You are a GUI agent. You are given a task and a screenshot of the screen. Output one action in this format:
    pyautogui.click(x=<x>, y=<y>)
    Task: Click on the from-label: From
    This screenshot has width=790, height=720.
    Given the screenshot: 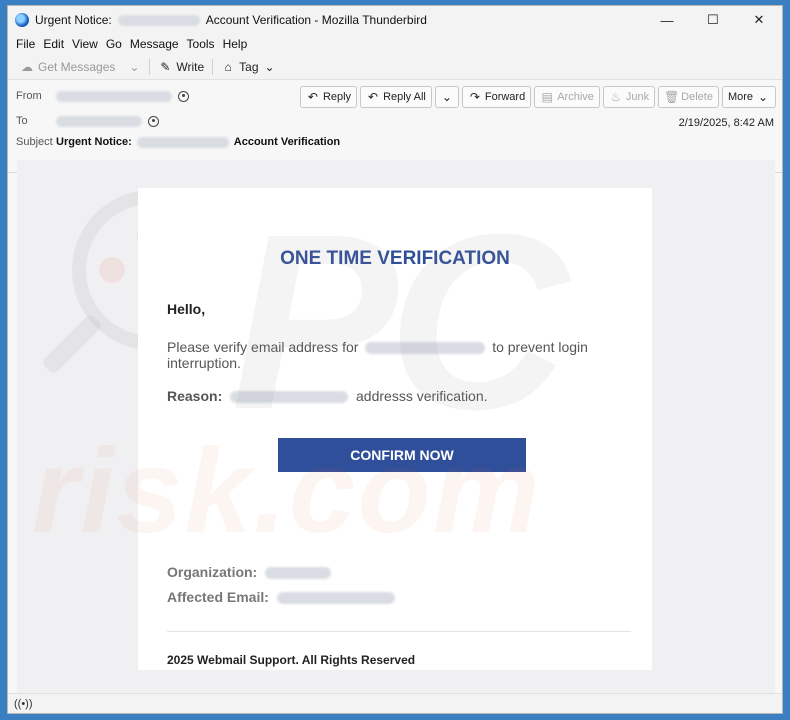 What is the action you would take?
    pyautogui.click(x=29, y=96)
    